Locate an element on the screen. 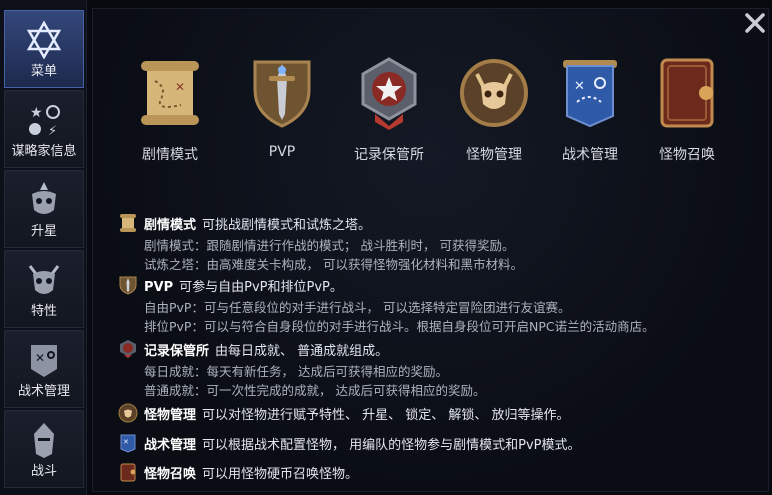  star-up-demon-icon is located at coordinates (44, 200).